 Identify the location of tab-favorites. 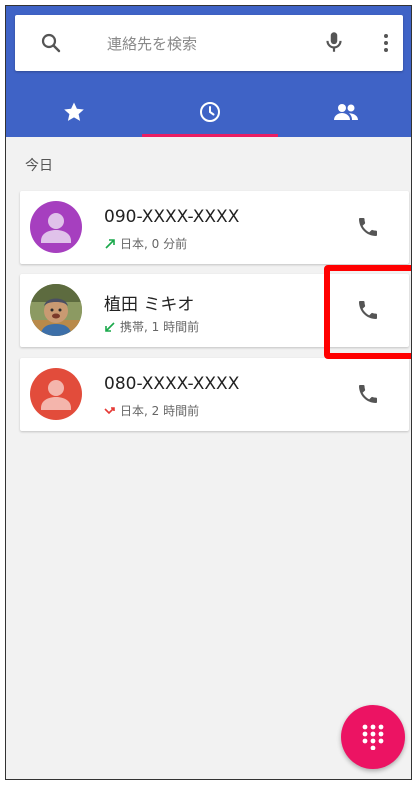
(74, 111).